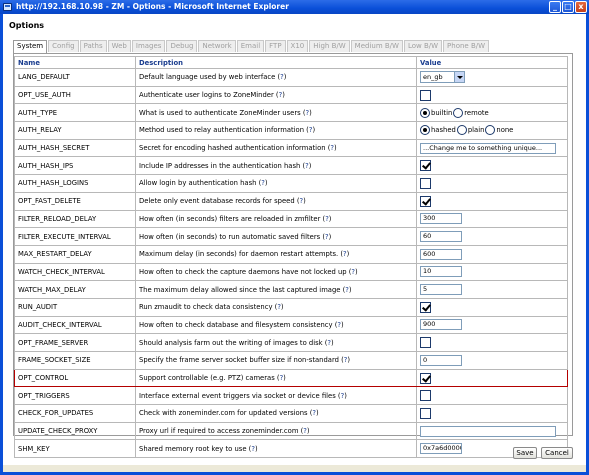  I want to click on tab-images: Images, so click(148, 46).